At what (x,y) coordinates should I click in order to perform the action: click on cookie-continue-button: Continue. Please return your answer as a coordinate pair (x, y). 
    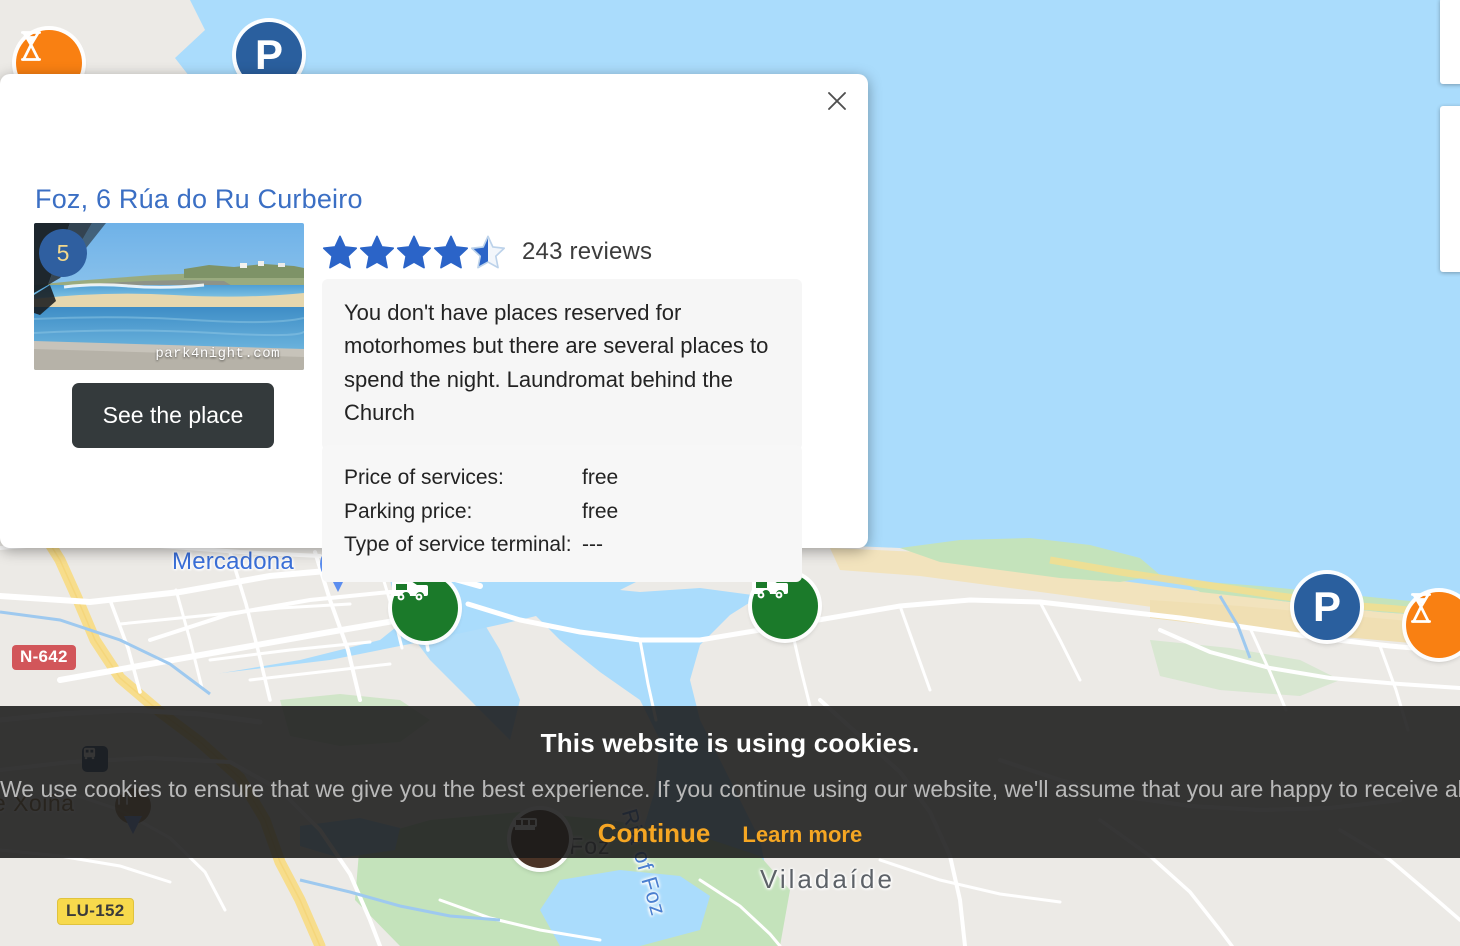
    Looking at the image, I should click on (654, 833).